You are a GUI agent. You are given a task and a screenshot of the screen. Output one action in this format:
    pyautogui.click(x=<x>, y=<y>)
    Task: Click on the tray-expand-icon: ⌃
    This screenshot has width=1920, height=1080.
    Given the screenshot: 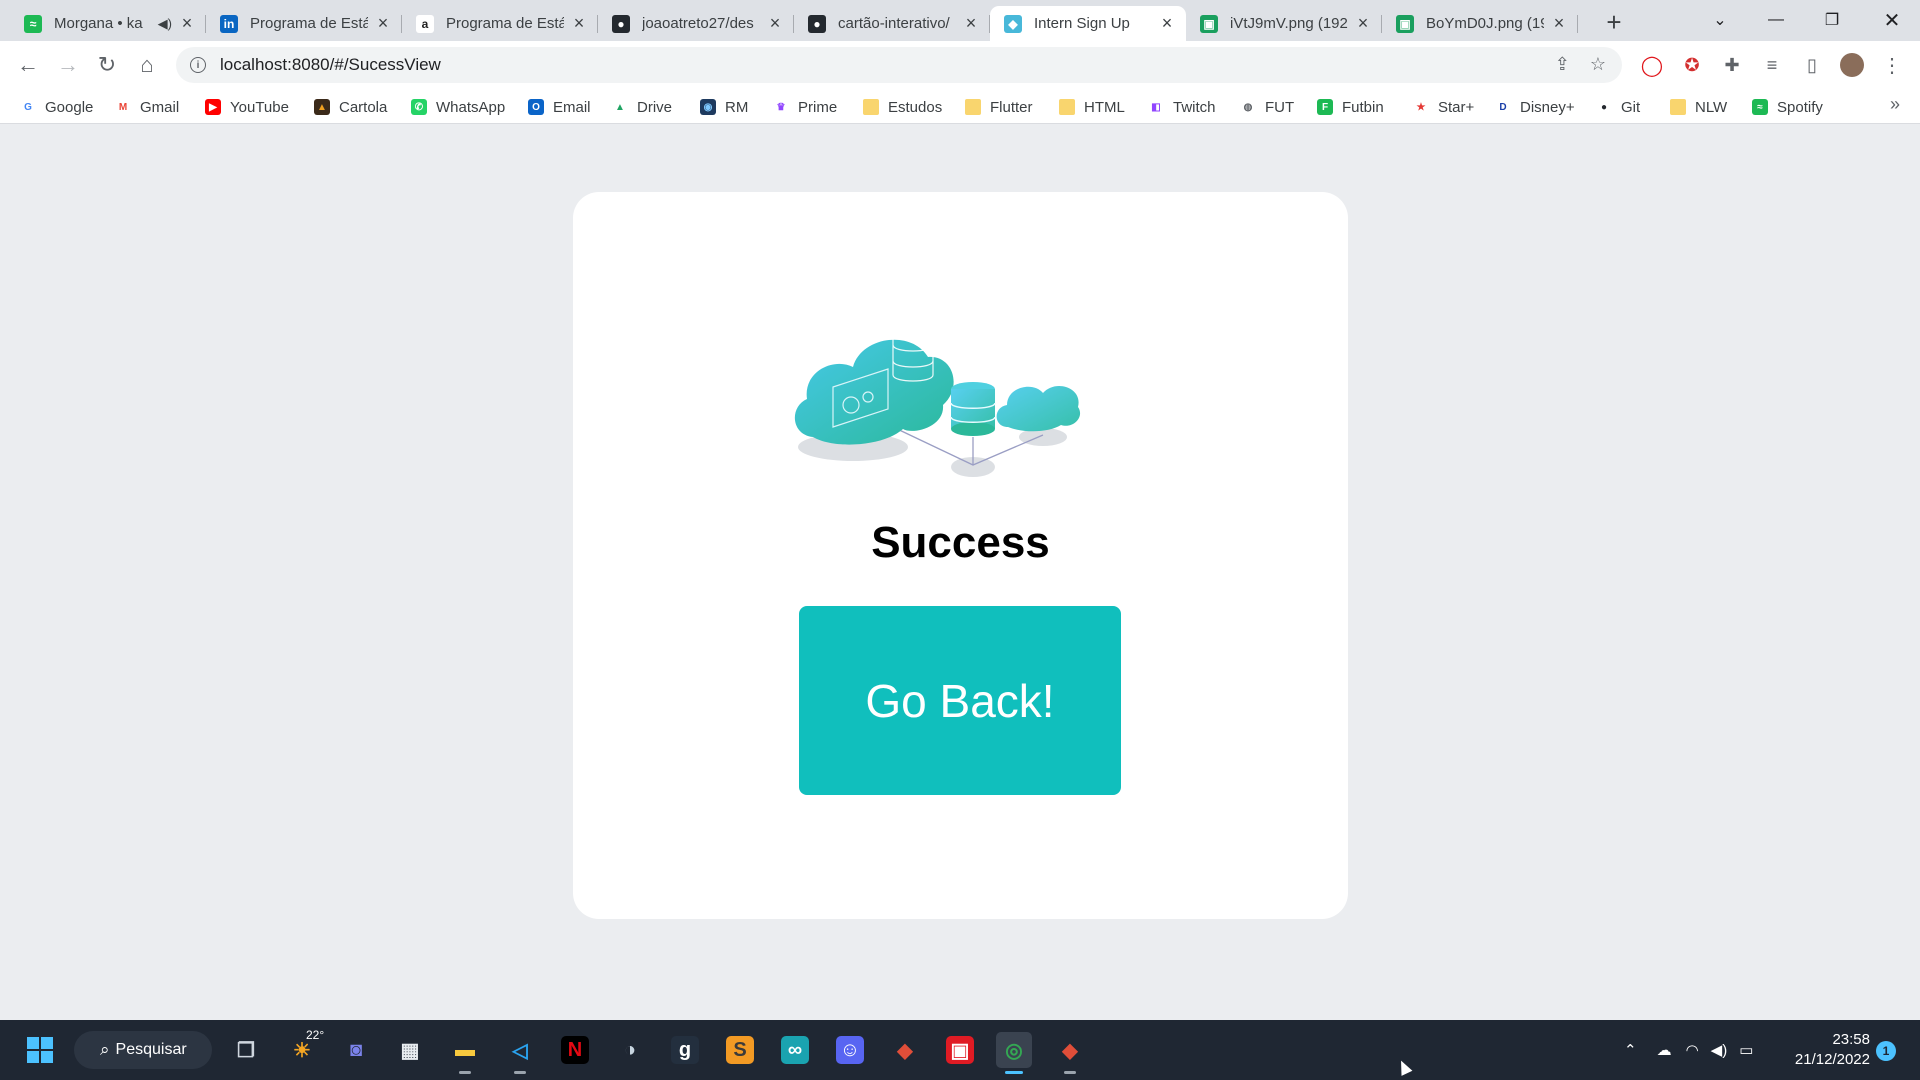 What is the action you would take?
    pyautogui.click(x=1630, y=1050)
    